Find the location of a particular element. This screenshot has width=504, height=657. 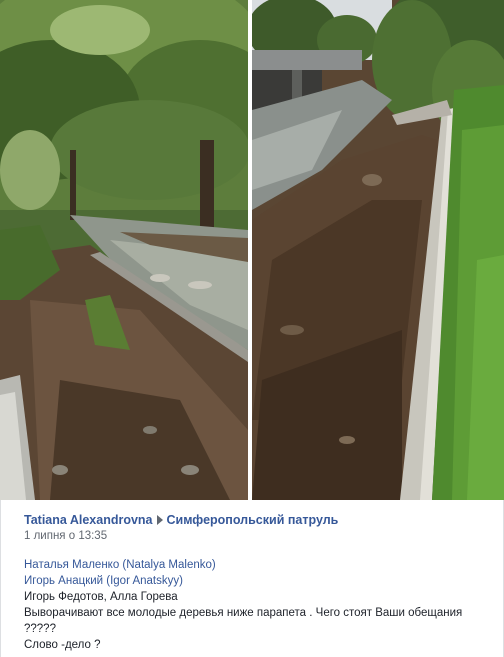

share-arrow-icon is located at coordinates (159, 520).